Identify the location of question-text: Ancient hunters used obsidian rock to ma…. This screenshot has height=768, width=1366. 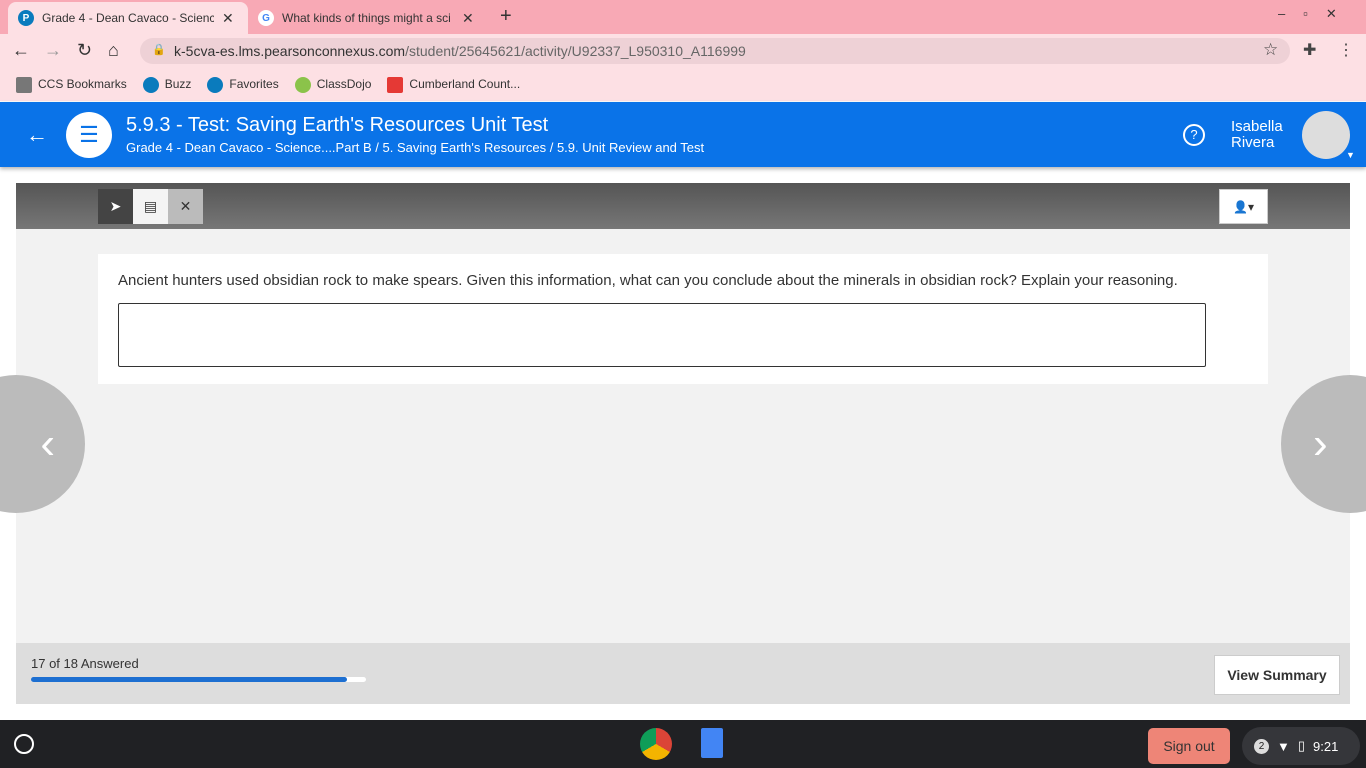
(648, 280).